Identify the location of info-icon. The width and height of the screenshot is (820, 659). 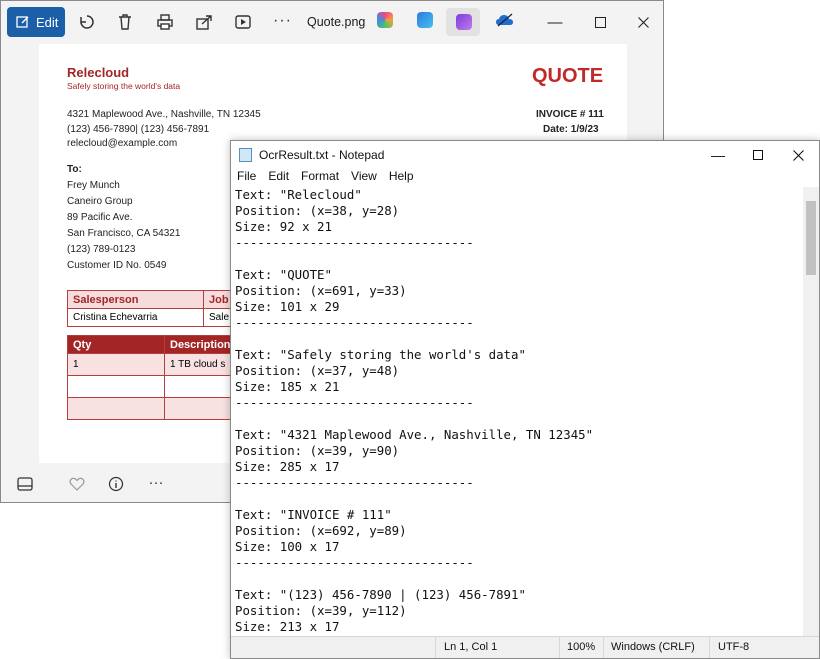
(116, 484).